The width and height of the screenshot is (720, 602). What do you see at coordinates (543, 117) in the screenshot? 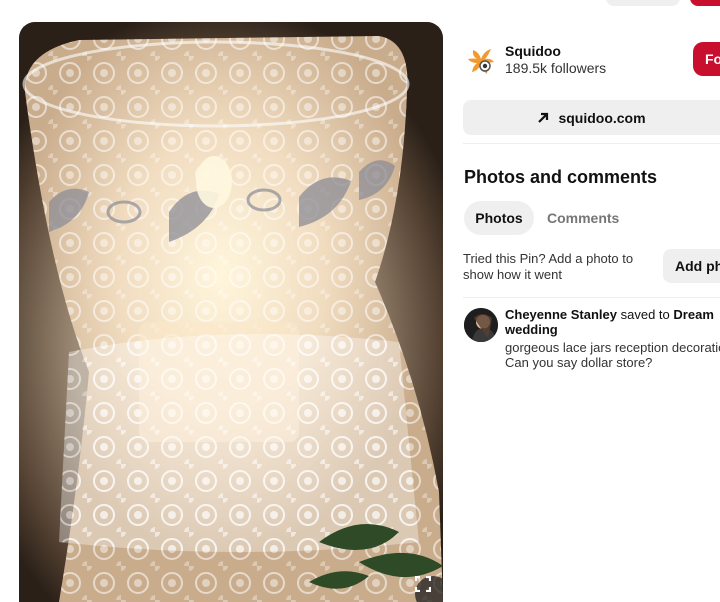
I see `arrow-up-right-icon` at bounding box center [543, 117].